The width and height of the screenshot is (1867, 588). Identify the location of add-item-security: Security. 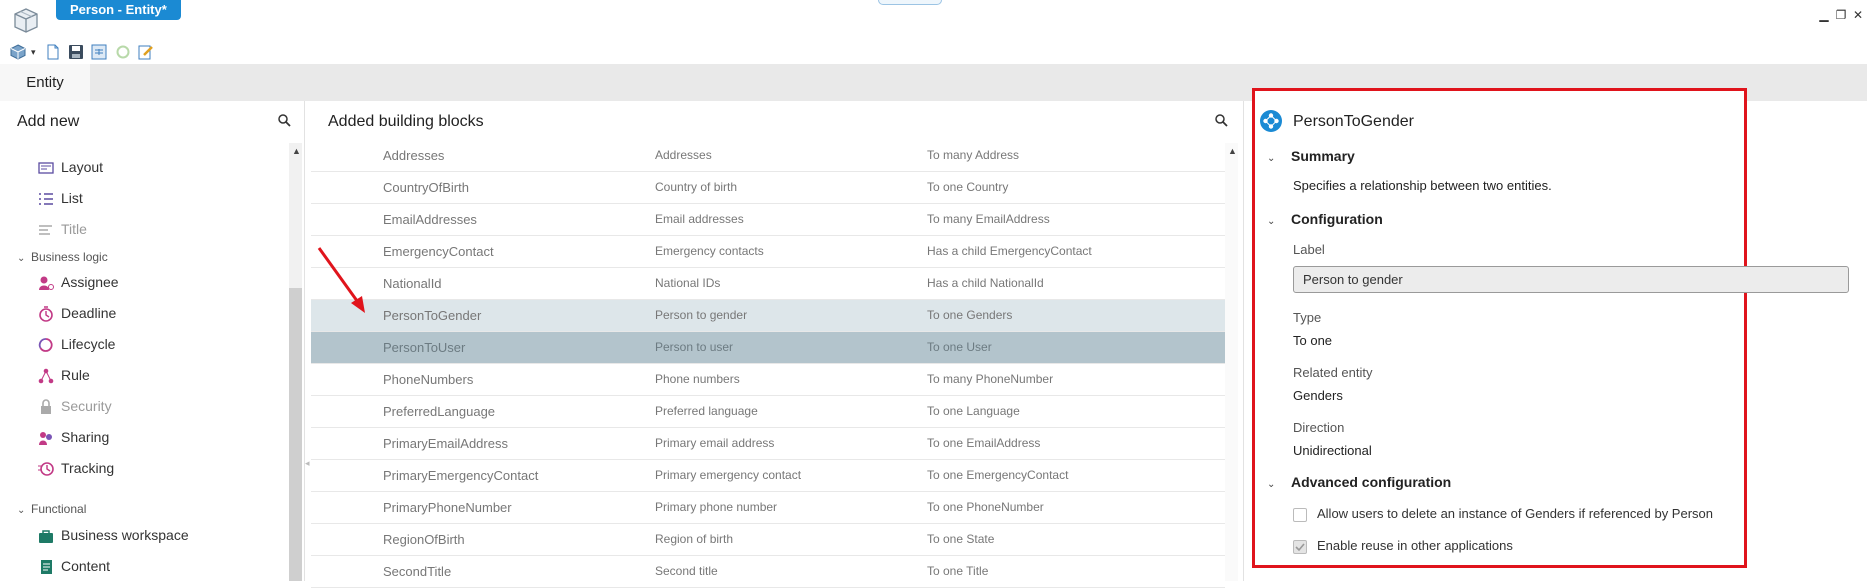
(153, 406).